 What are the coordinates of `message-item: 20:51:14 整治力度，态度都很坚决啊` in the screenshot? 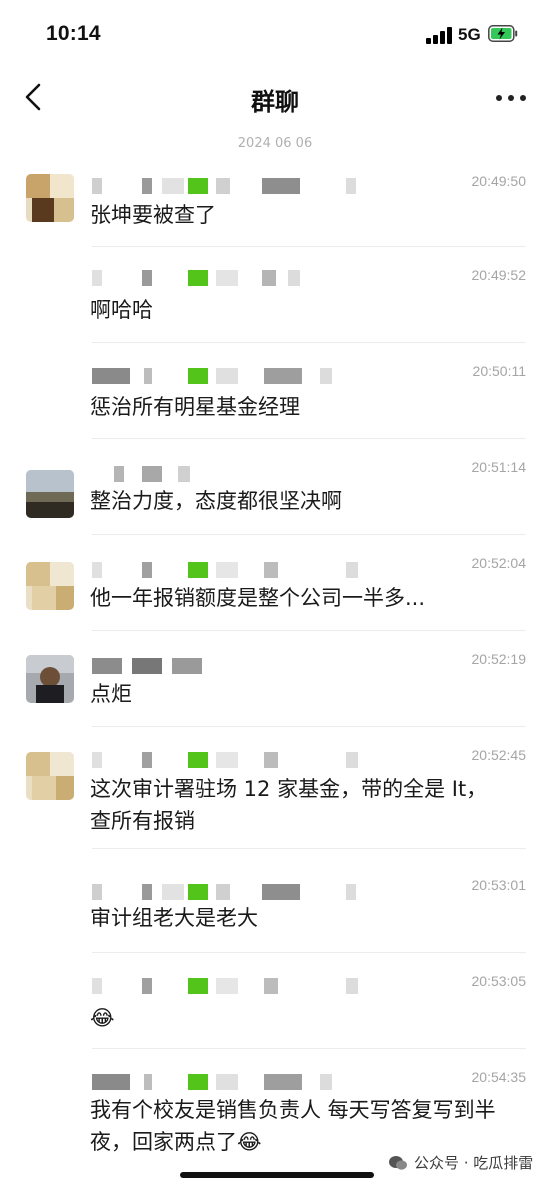 It's located at (275, 491).